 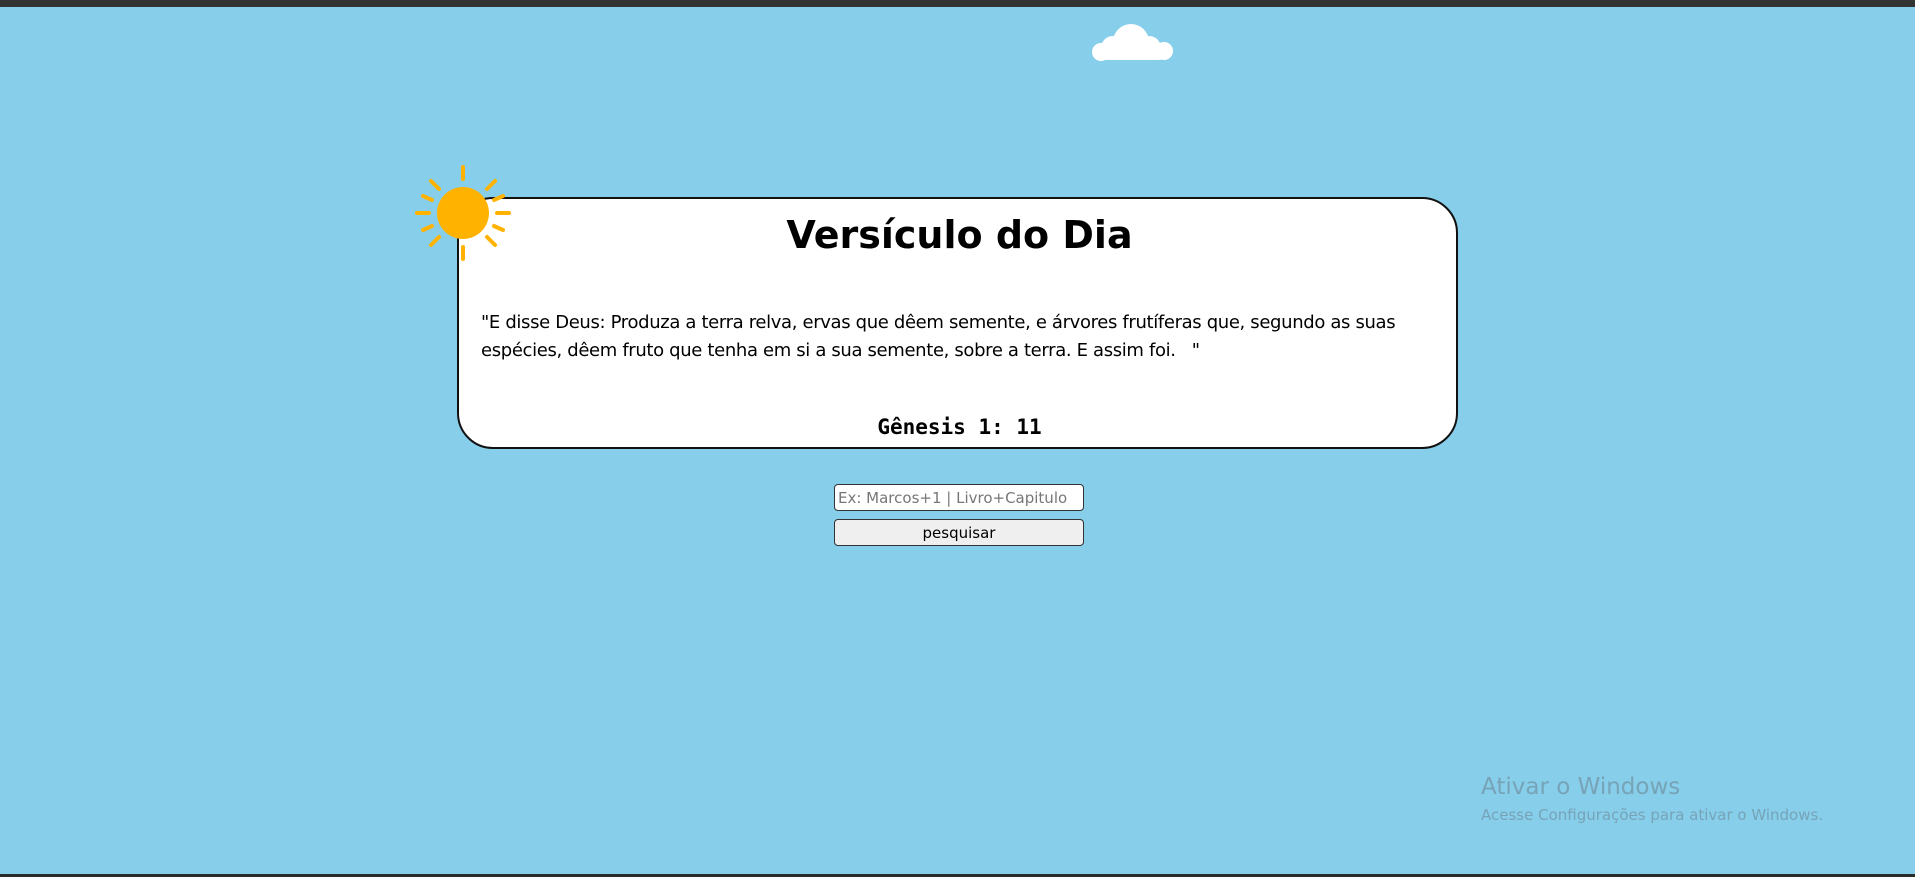 I want to click on verse-reference: Gênesis 1: 11, so click(x=959, y=427).